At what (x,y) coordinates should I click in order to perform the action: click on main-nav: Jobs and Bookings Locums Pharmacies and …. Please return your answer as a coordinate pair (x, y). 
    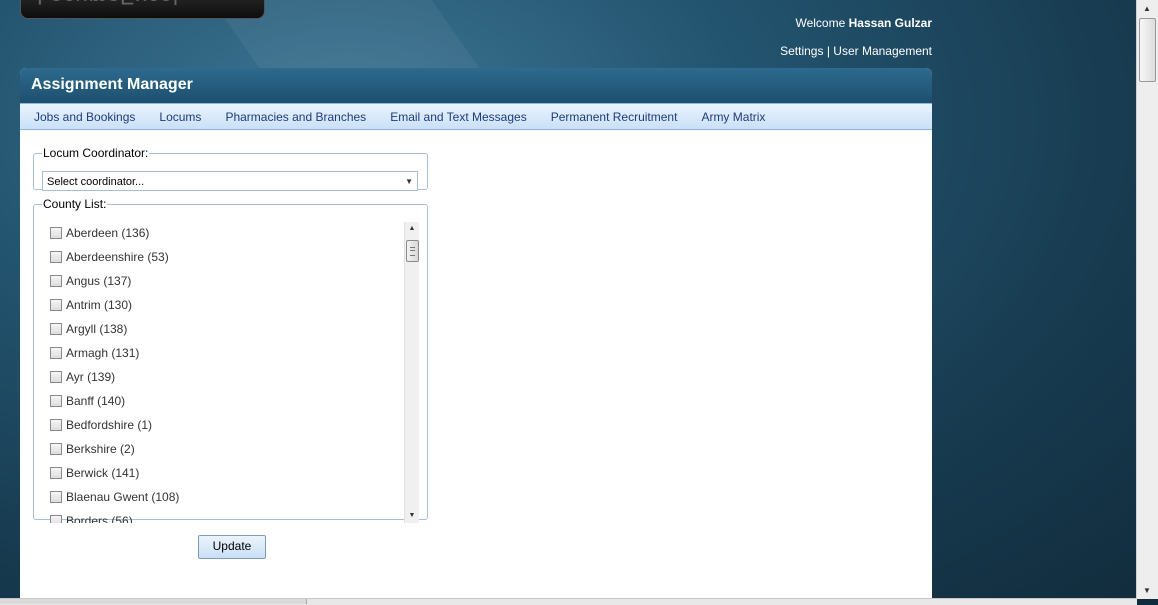
    Looking at the image, I should click on (476, 116).